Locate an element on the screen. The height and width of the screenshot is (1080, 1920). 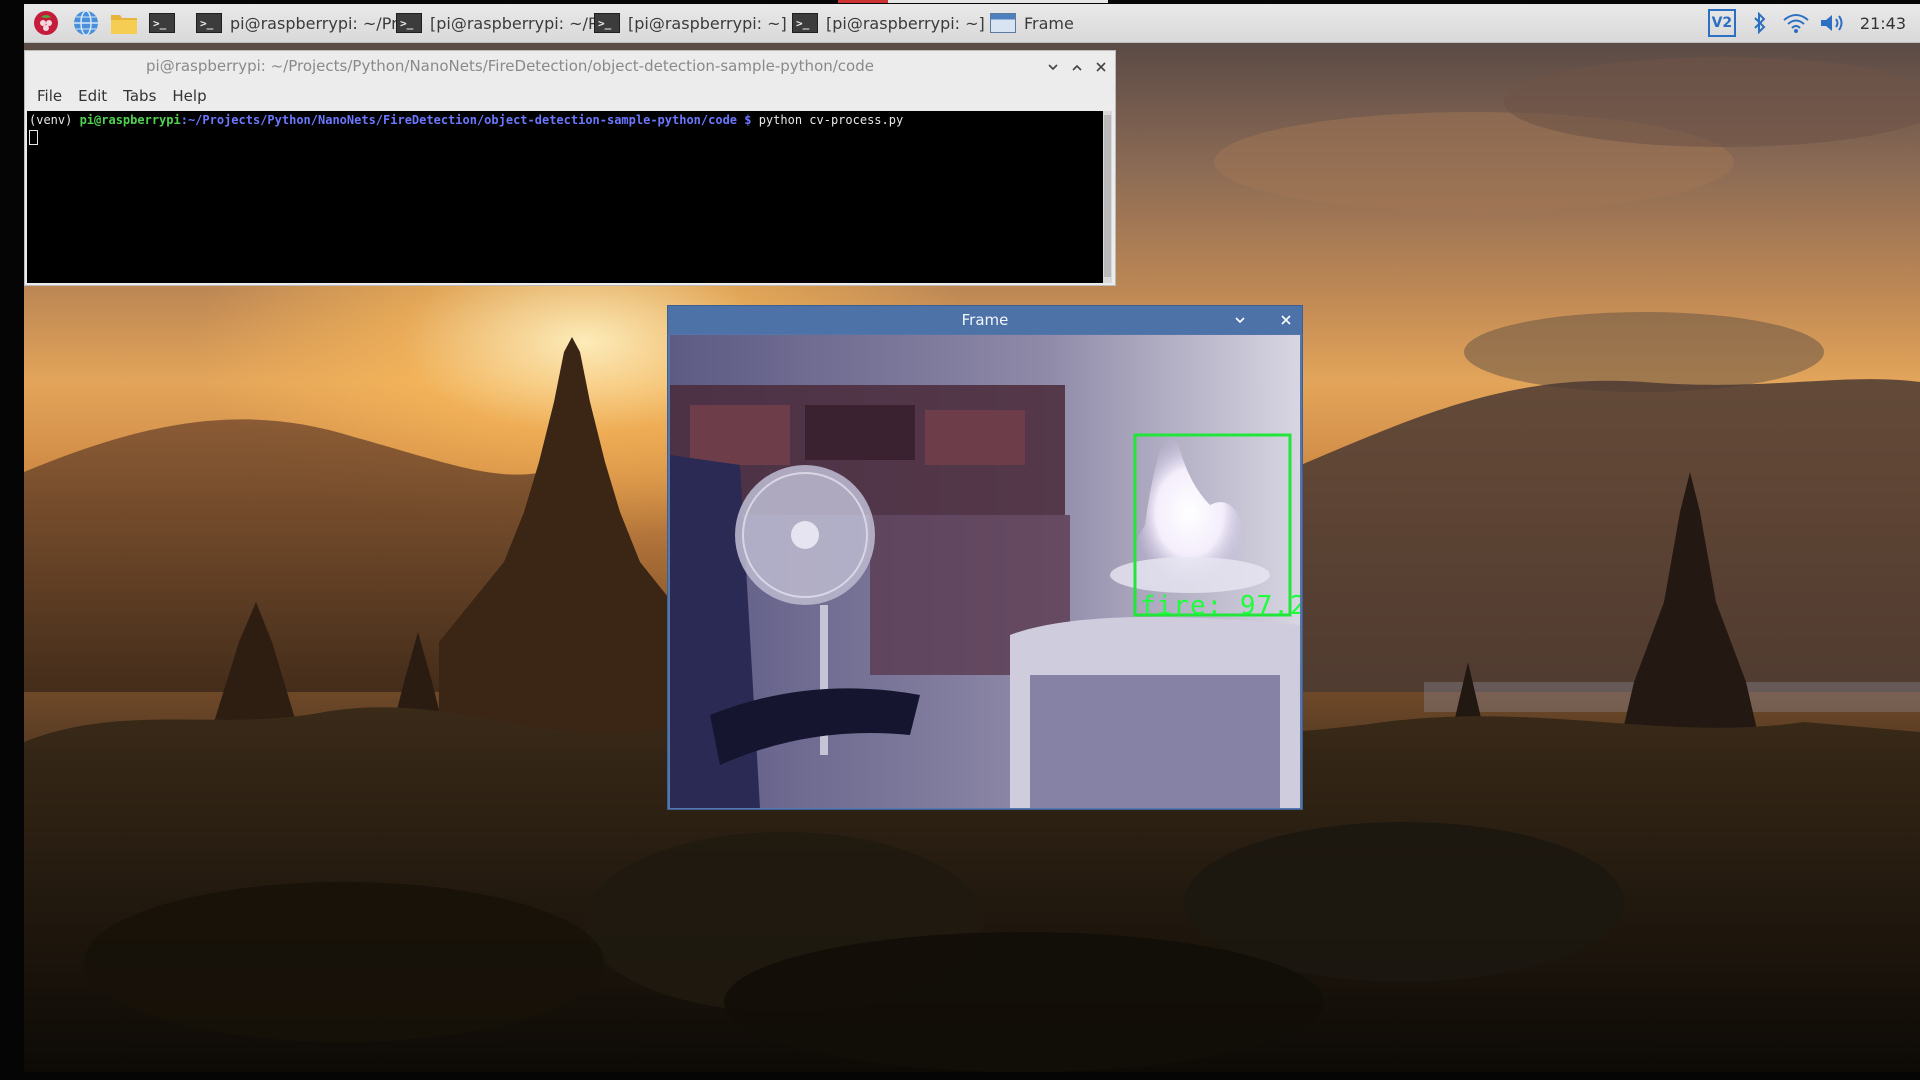
maximize-button is located at coordinates (1077, 67).